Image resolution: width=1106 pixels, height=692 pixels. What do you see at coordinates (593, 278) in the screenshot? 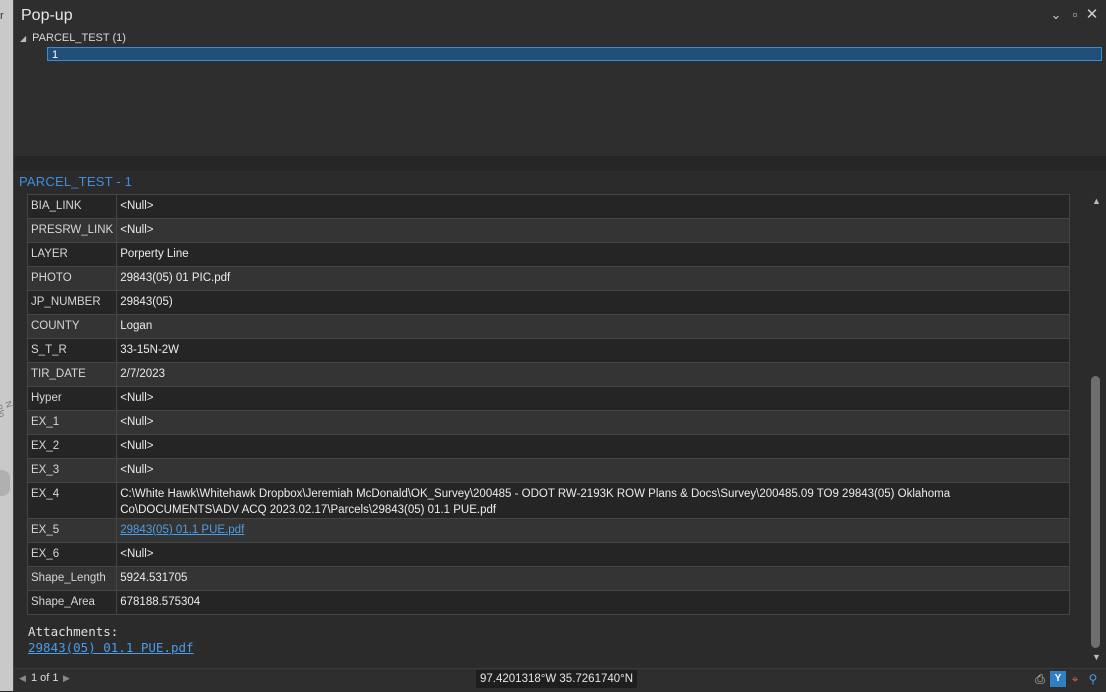
I see `field-value: 29843(05) 01 PIC.pdf` at bounding box center [593, 278].